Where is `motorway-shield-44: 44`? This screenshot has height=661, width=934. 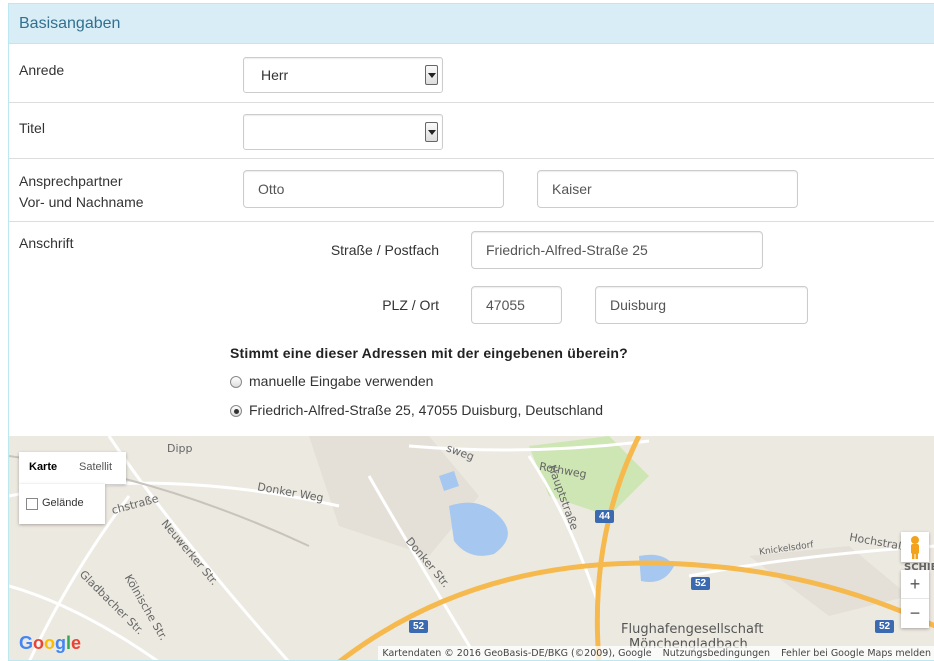 motorway-shield-44: 44 is located at coordinates (605, 516).